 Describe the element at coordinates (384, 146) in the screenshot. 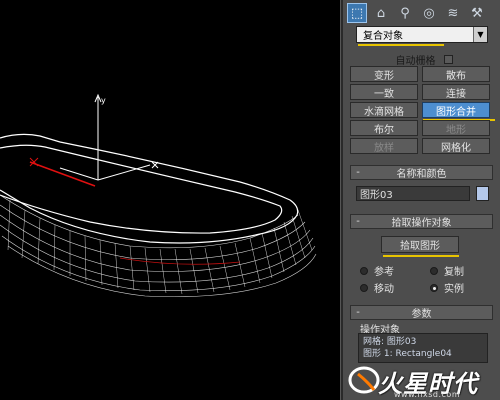

I see `loft-button: 放样` at that location.